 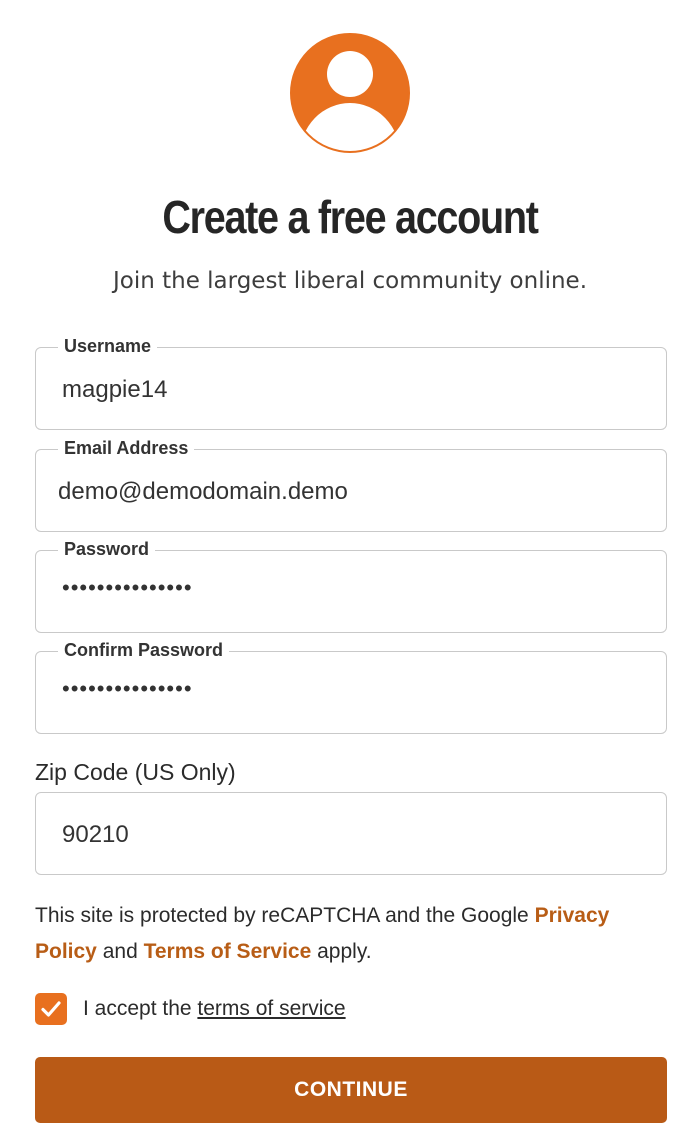 I want to click on confirm-password-field: Confirm Password •••••••••••••••, so click(x=351, y=687).